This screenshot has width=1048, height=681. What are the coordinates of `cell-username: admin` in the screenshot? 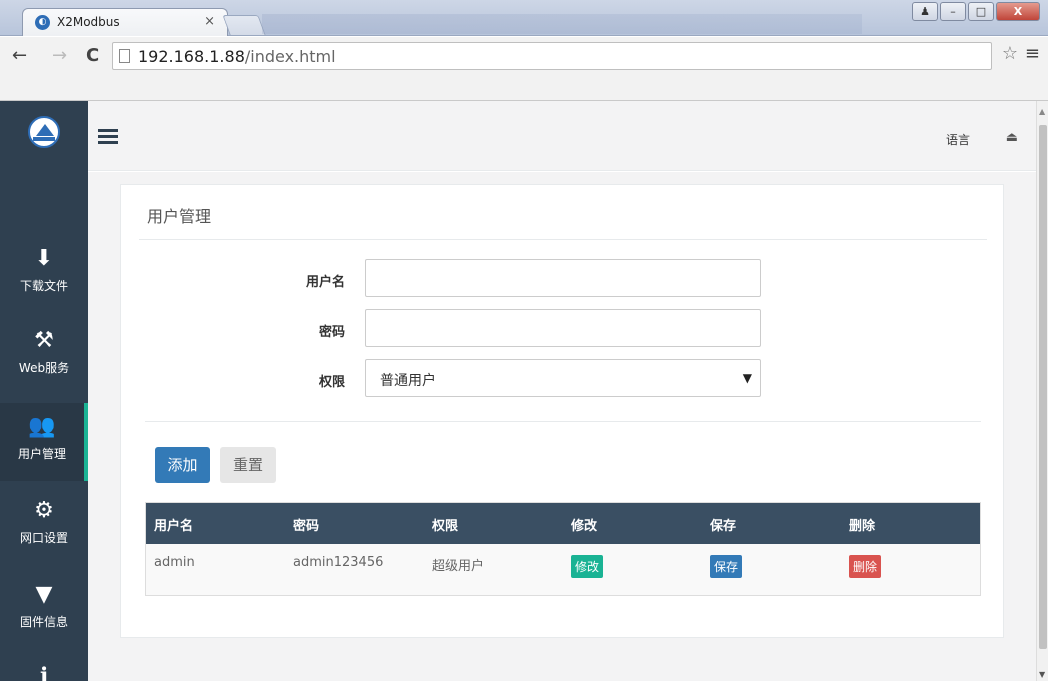 It's located at (174, 562).